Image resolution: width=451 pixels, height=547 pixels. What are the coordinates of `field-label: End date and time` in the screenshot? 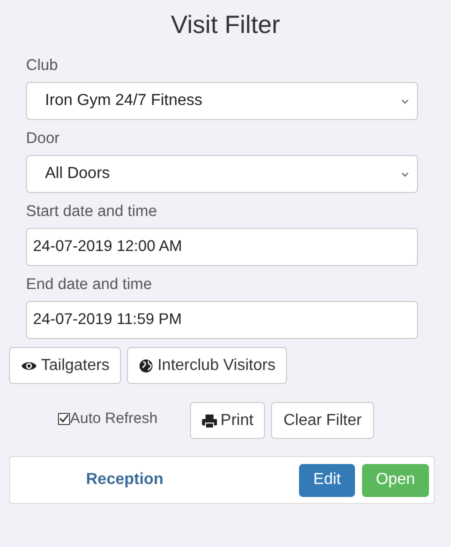 It's located at (89, 285).